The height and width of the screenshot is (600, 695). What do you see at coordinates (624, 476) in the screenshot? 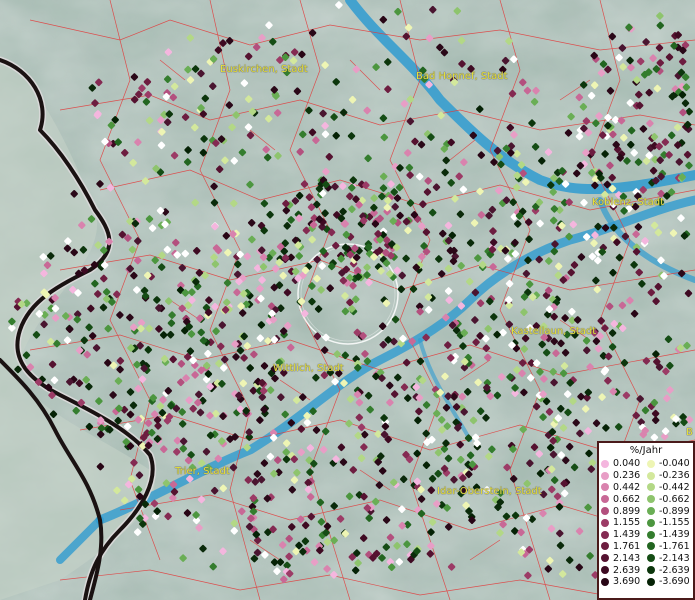
I see `legend-entry: 0.236` at bounding box center [624, 476].